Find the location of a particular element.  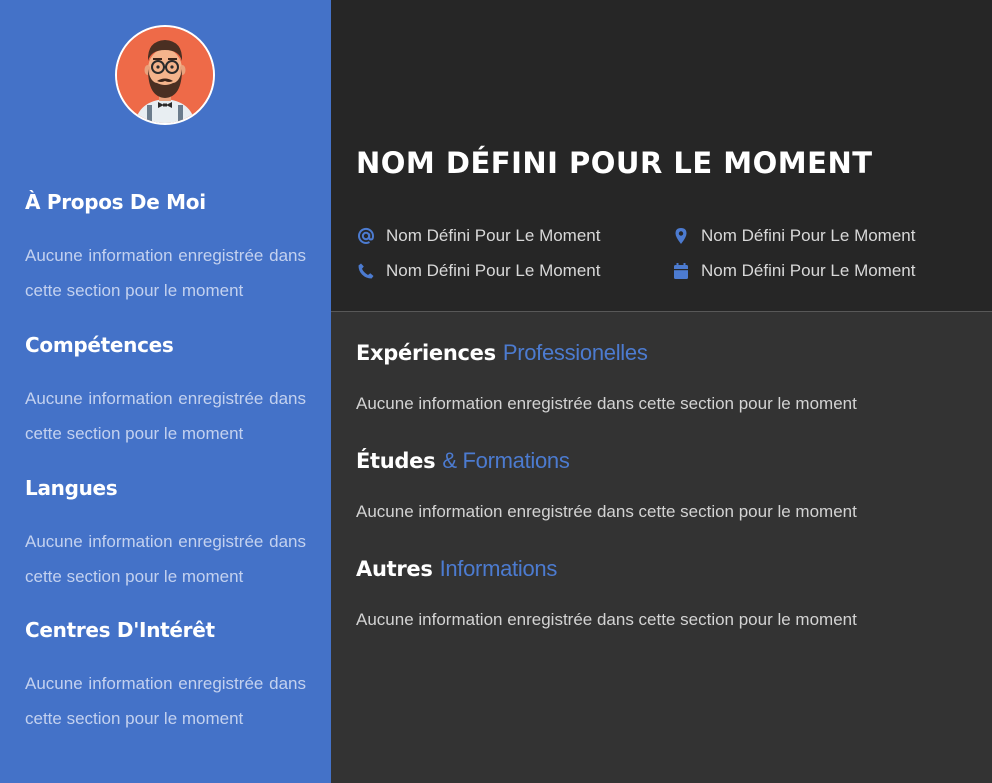

other-title-main: Autres is located at coordinates (394, 569).